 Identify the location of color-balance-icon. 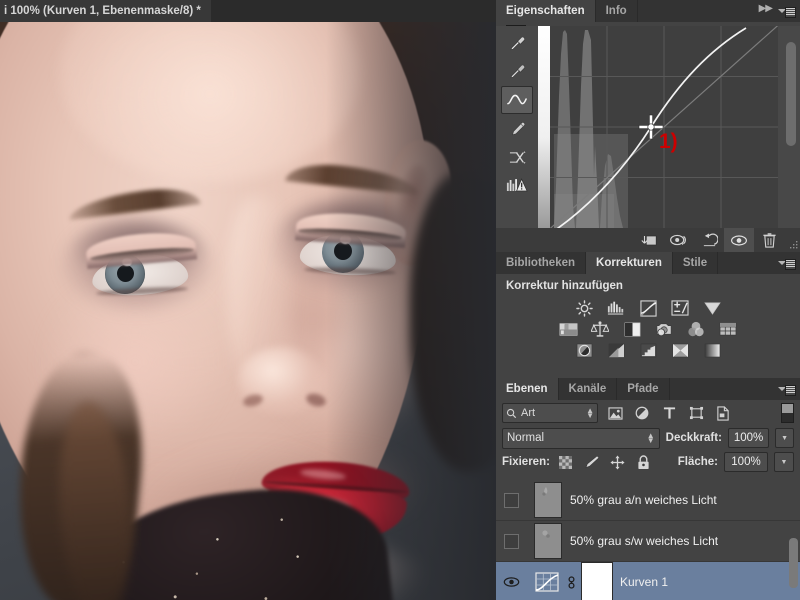
(600, 329).